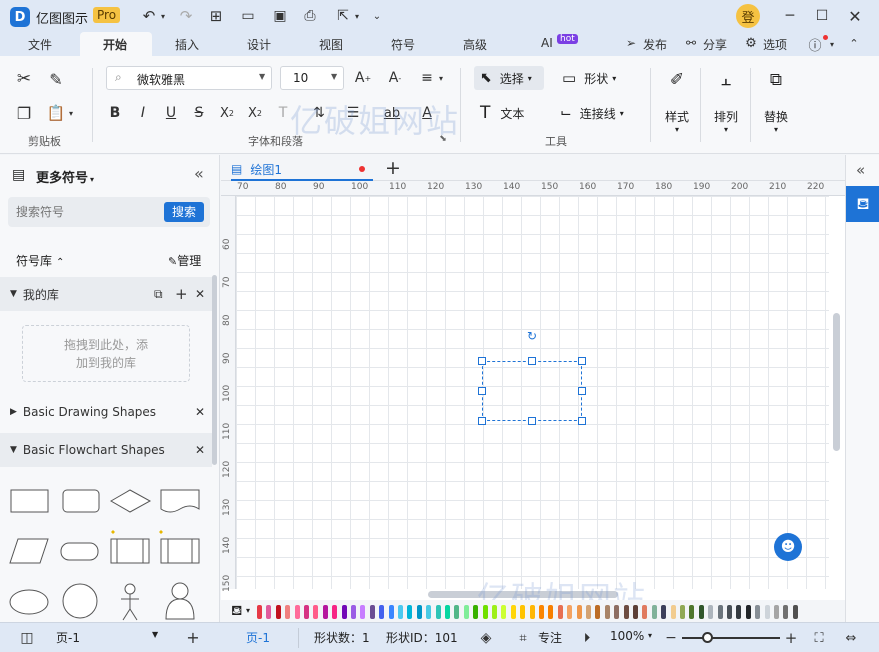  Describe the element at coordinates (427, 78) in the screenshot. I see `align-icon: ≡` at that location.